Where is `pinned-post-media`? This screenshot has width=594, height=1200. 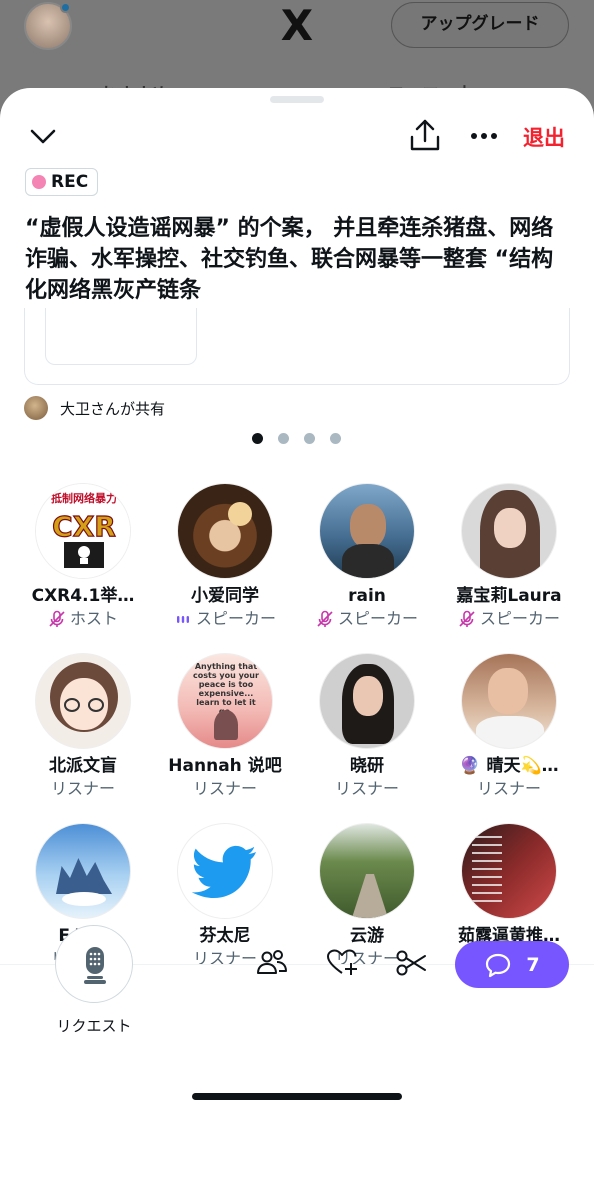
pinned-post-media is located at coordinates (121, 336).